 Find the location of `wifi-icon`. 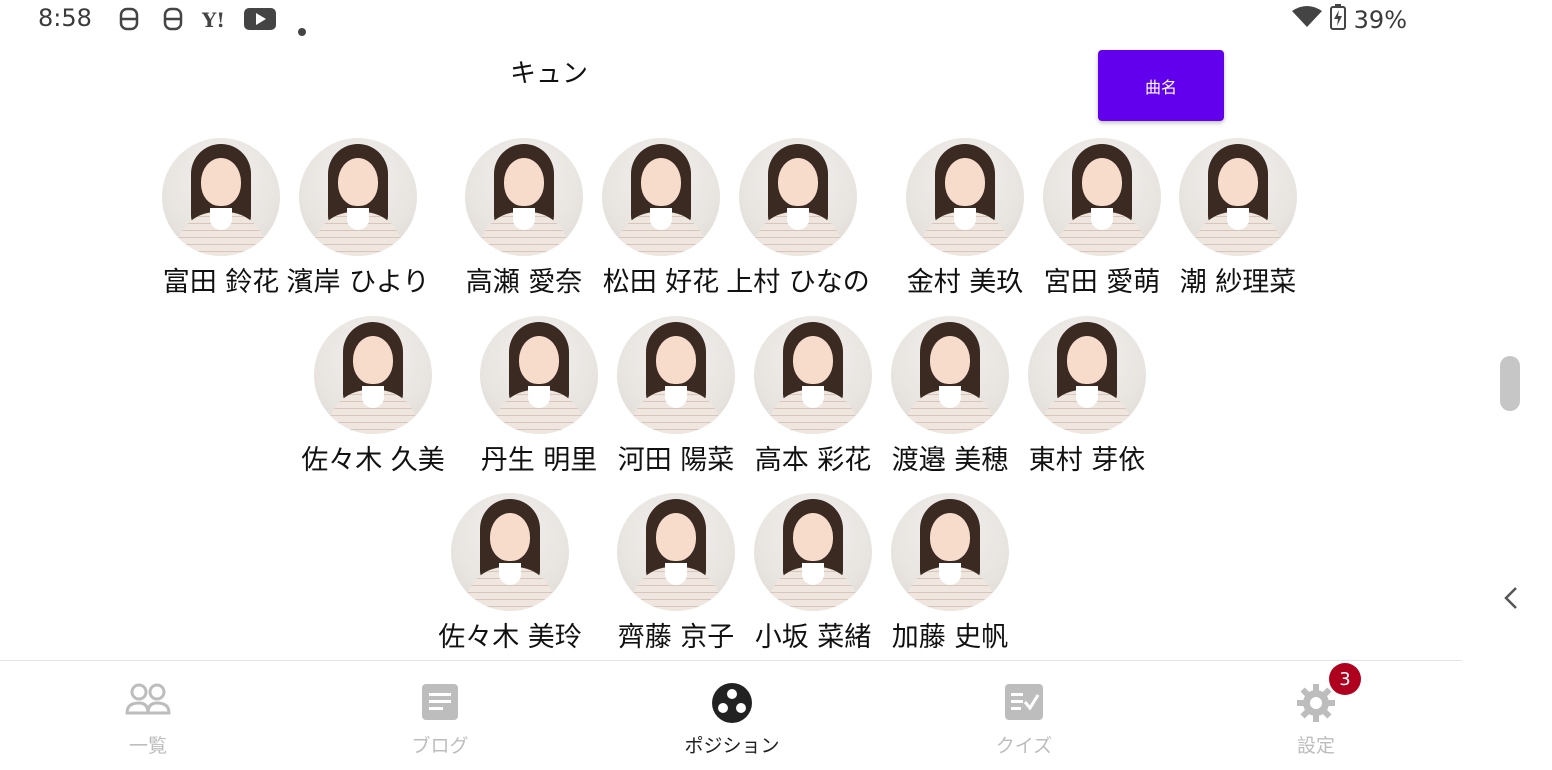

wifi-icon is located at coordinates (1306, 20).